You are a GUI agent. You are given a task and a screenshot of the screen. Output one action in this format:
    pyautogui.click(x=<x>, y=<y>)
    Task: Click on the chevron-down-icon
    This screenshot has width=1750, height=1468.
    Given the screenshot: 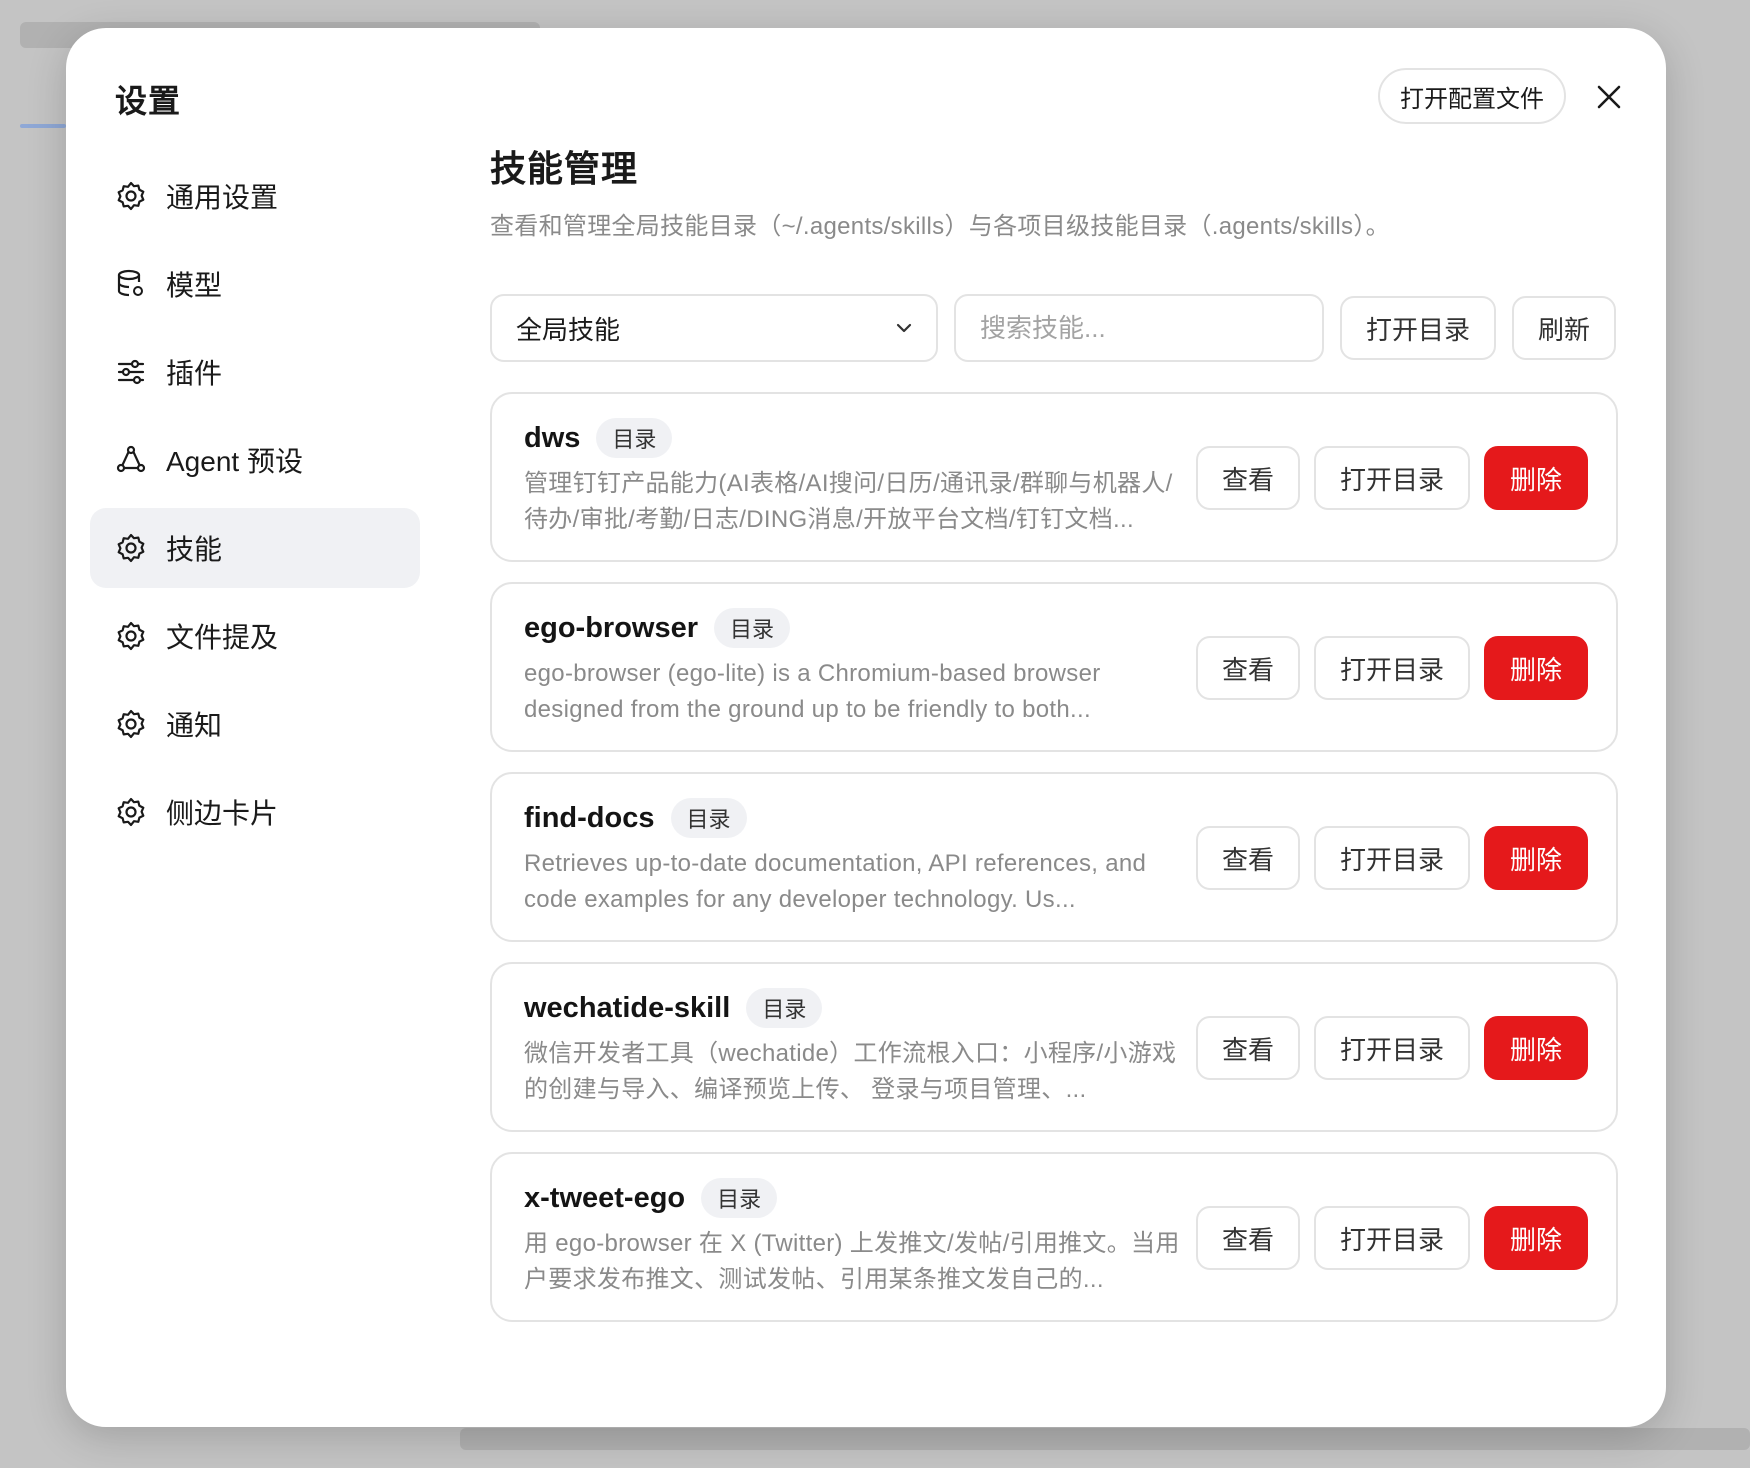 What is the action you would take?
    pyautogui.click(x=904, y=328)
    